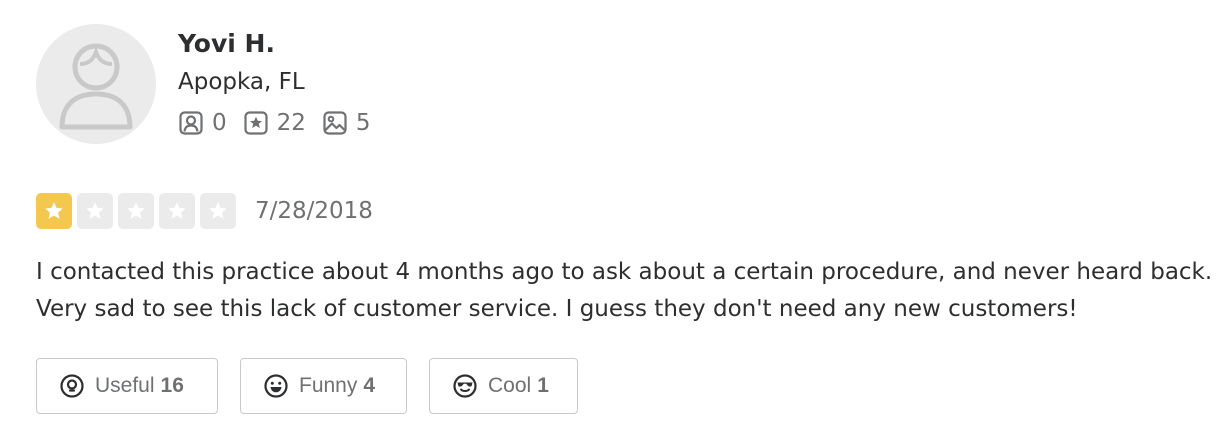  What do you see at coordinates (219, 123) in the screenshot?
I see `friends-count: 0` at bounding box center [219, 123].